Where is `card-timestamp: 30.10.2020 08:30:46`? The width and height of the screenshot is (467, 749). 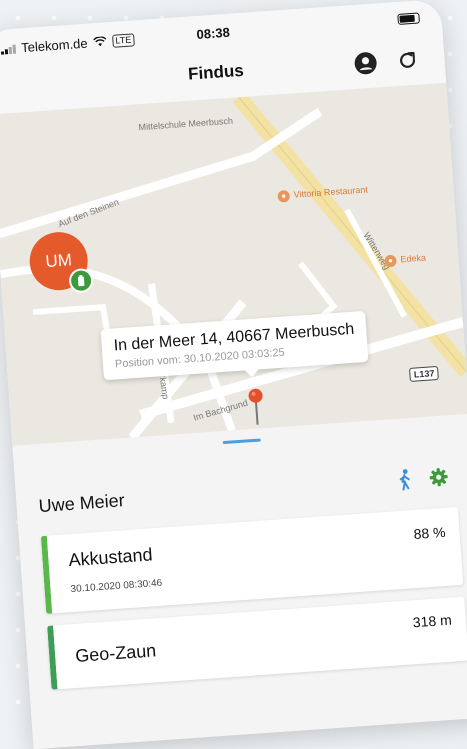 card-timestamp: 30.10.2020 08:30:46 is located at coordinates (116, 586).